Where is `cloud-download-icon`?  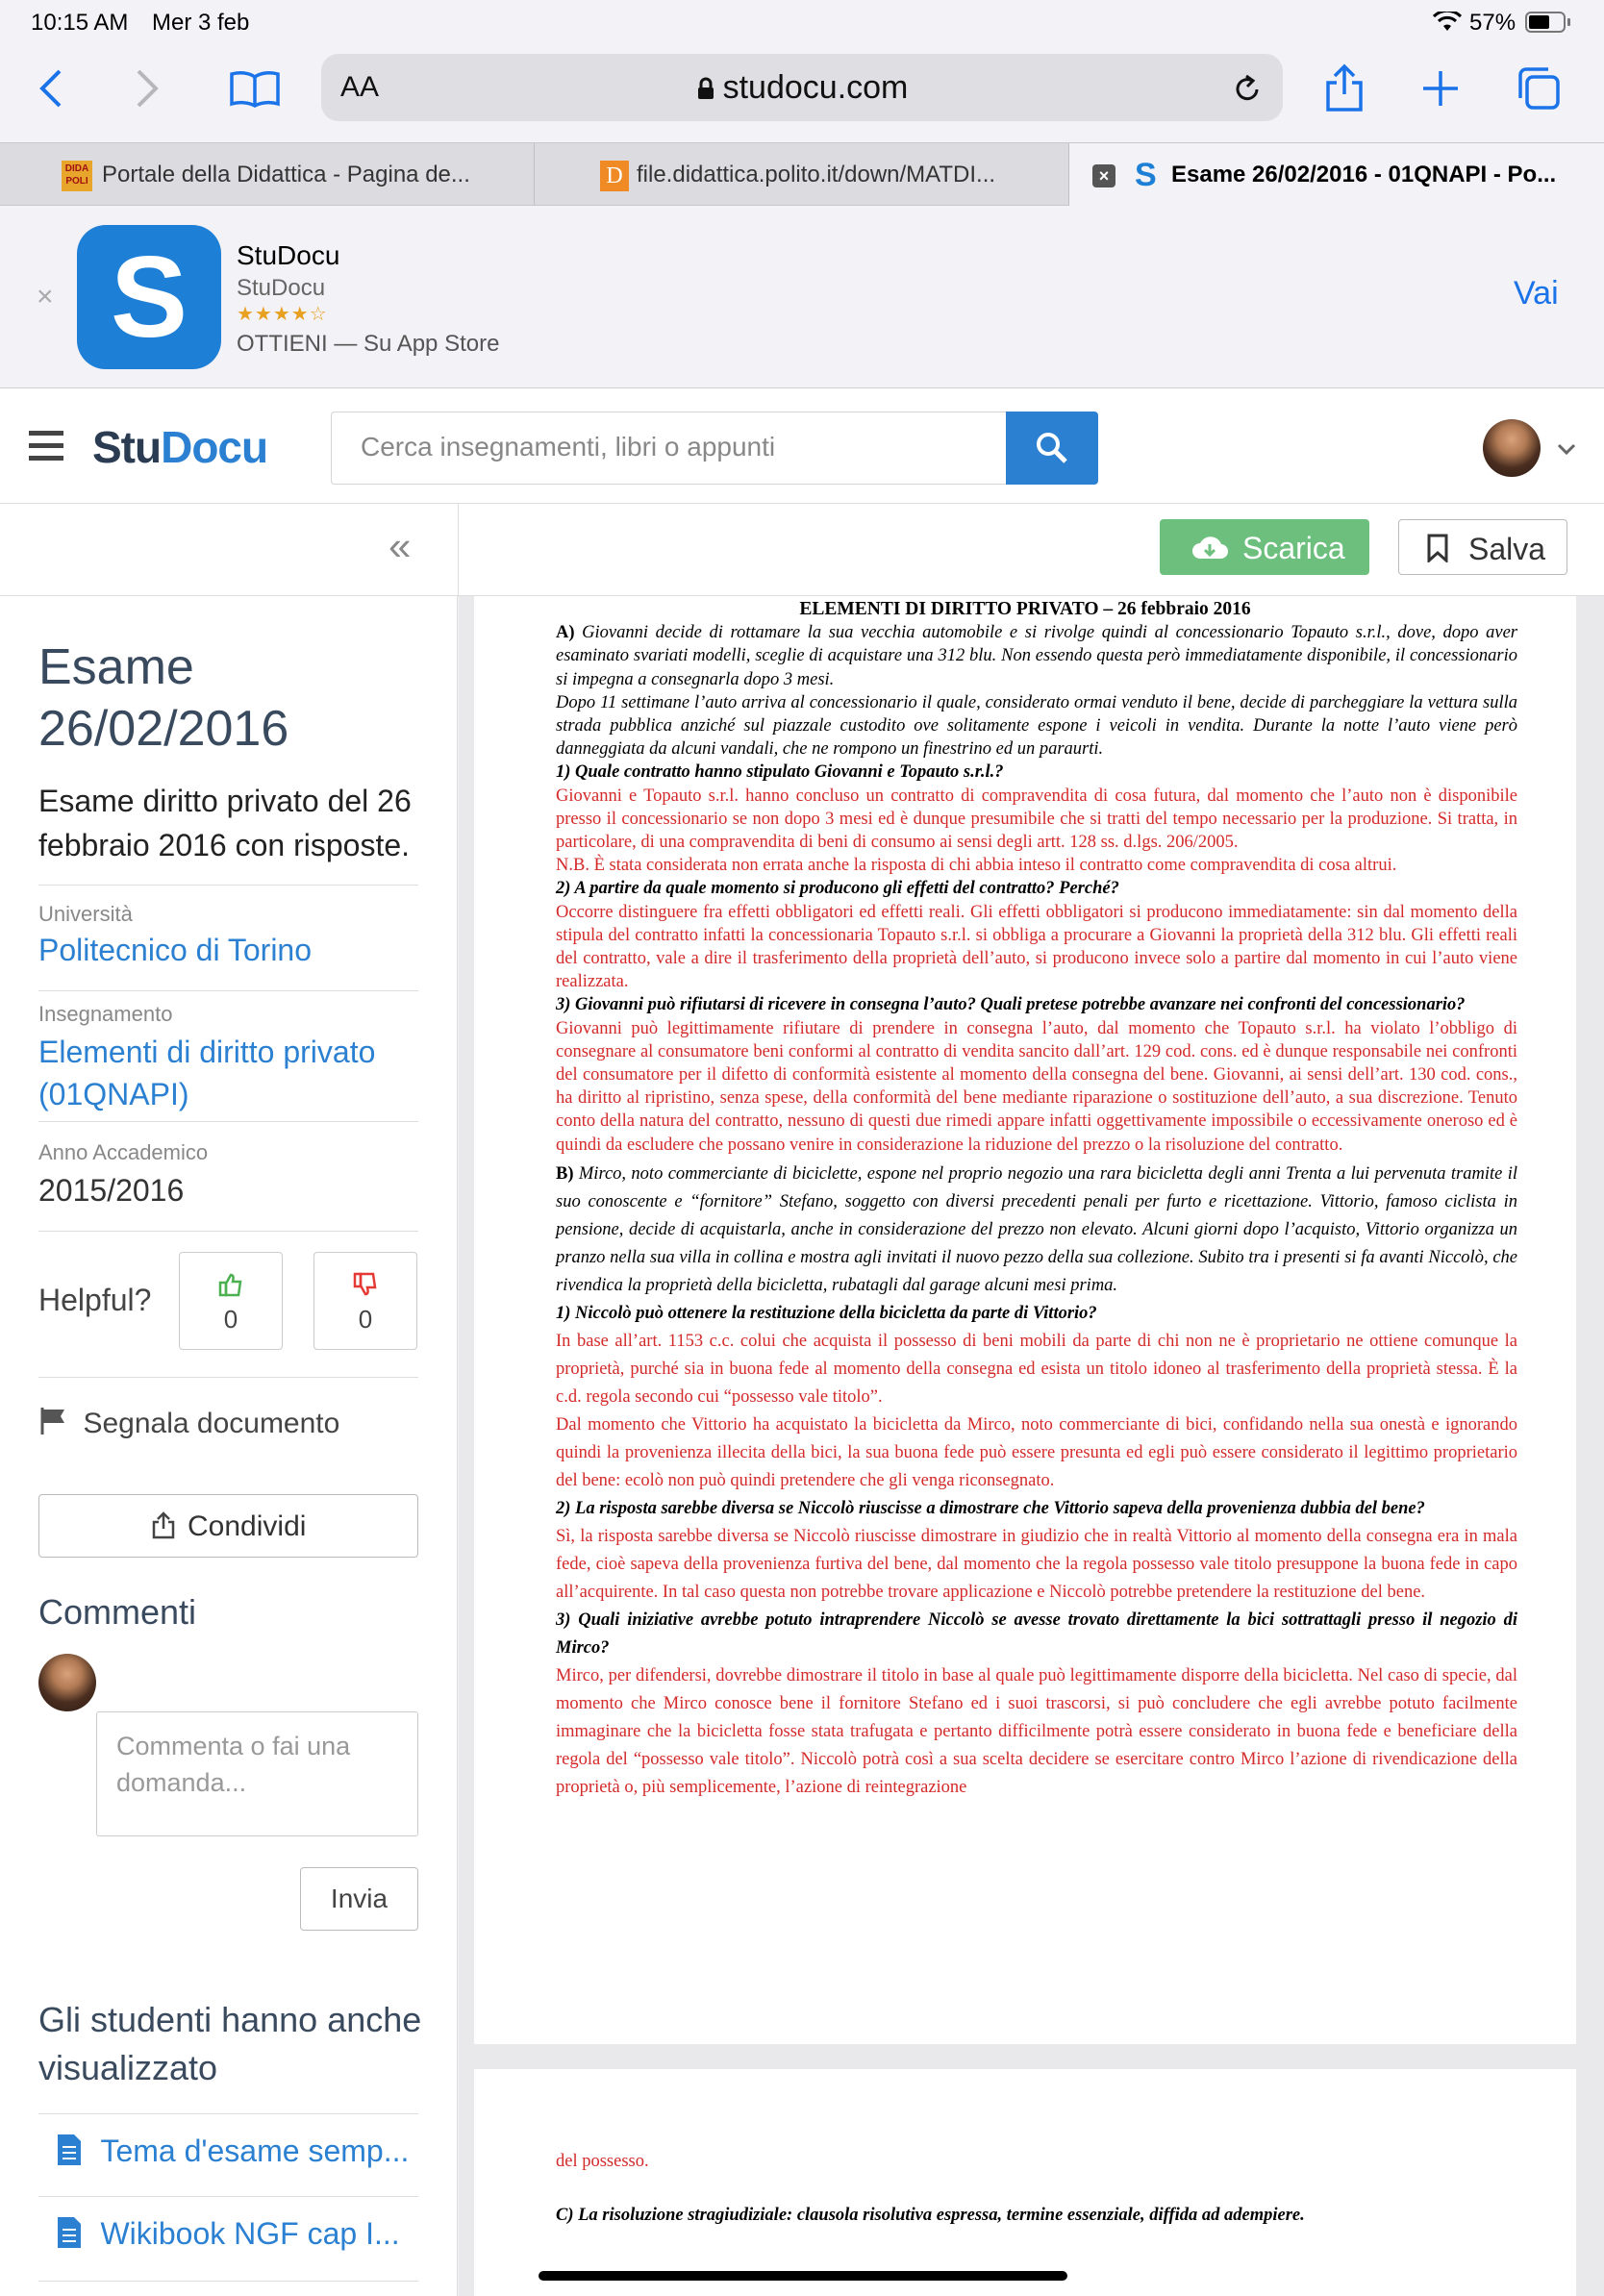 cloud-download-icon is located at coordinates (1210, 548).